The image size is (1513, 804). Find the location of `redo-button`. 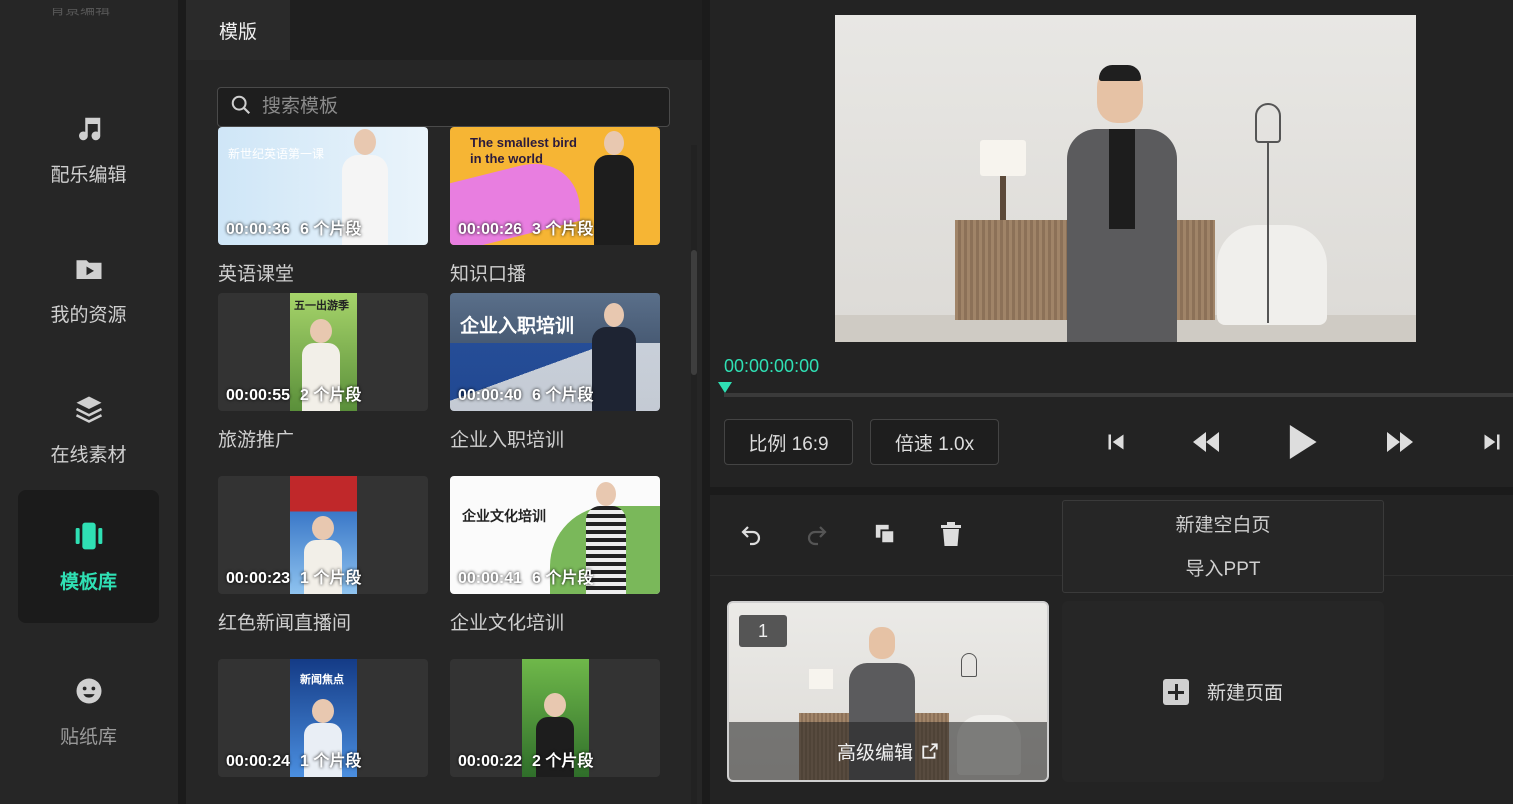

redo-button is located at coordinates (817, 534).